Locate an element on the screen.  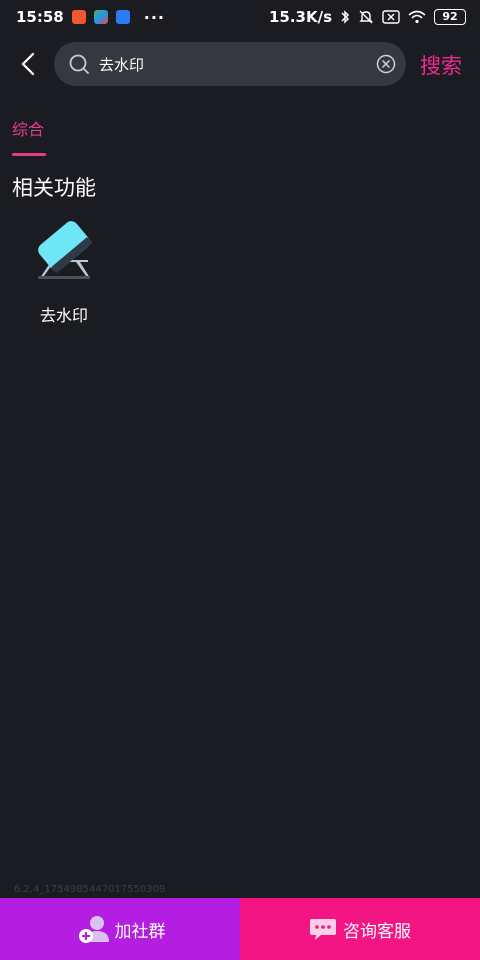
sim-off-icon is located at coordinates (391, 17).